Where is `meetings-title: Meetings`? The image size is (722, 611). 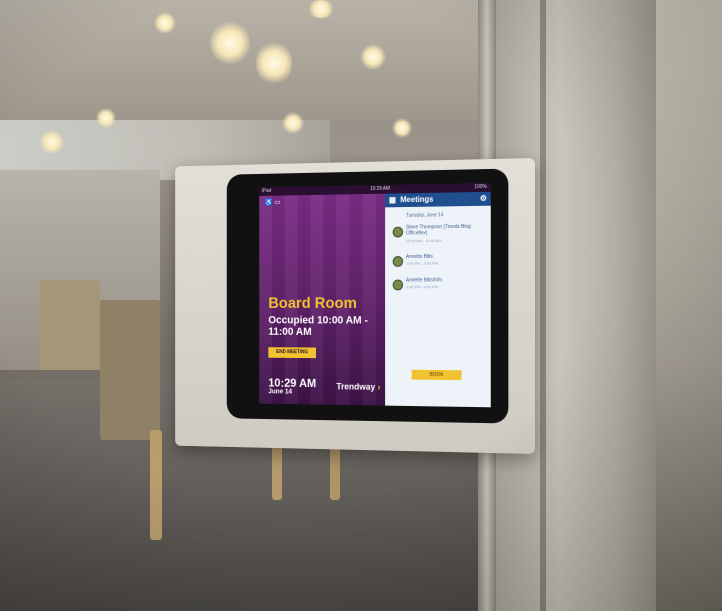 meetings-title: Meetings is located at coordinates (416, 200).